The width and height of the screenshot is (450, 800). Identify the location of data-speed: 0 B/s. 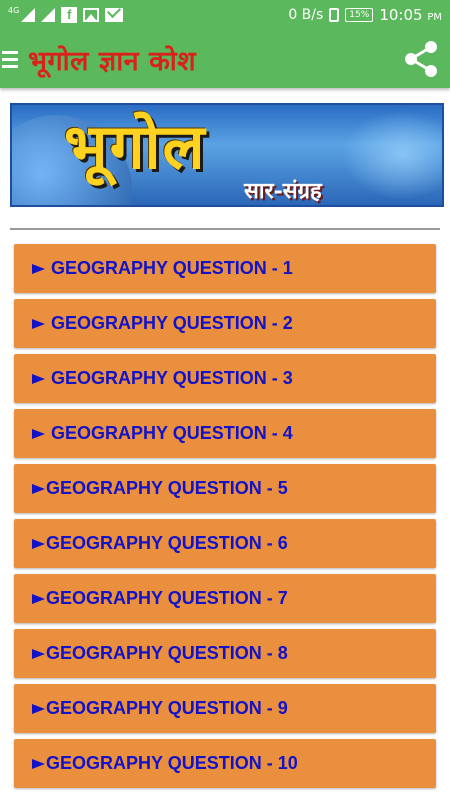
(306, 15).